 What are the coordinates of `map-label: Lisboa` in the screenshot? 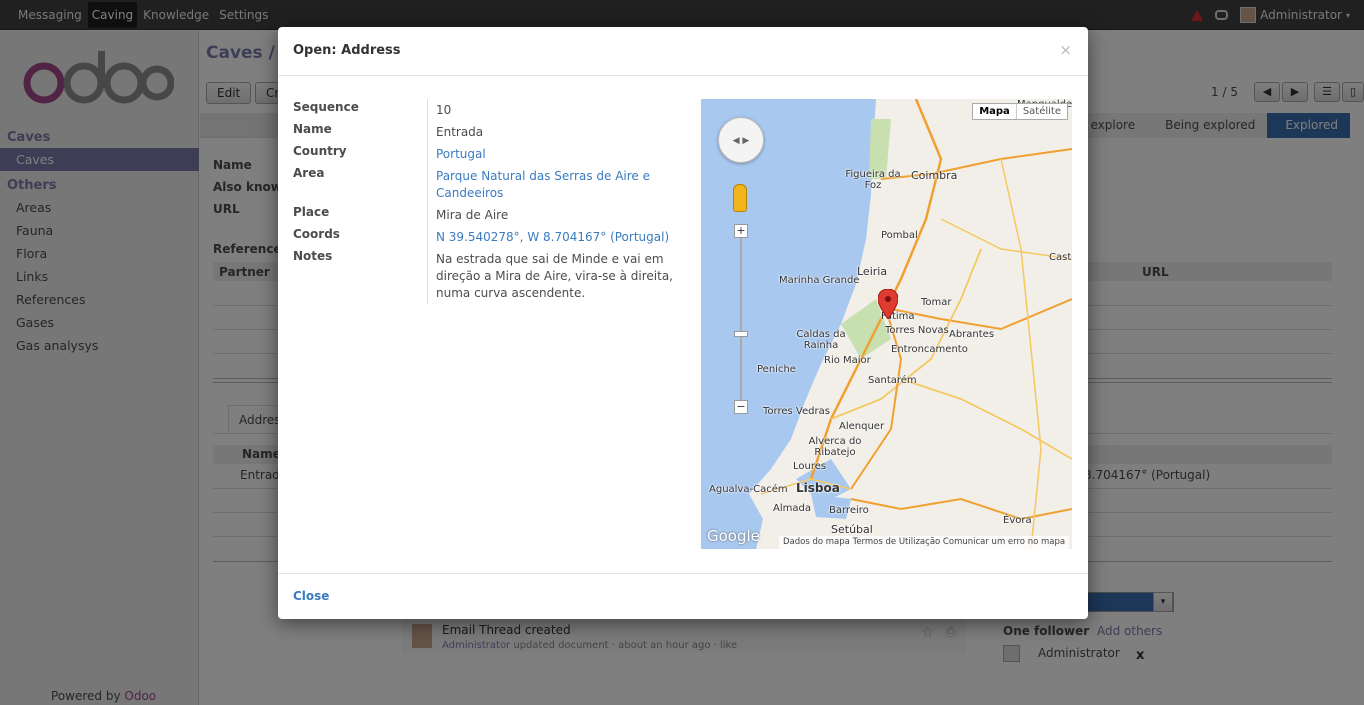 It's located at (818, 488).